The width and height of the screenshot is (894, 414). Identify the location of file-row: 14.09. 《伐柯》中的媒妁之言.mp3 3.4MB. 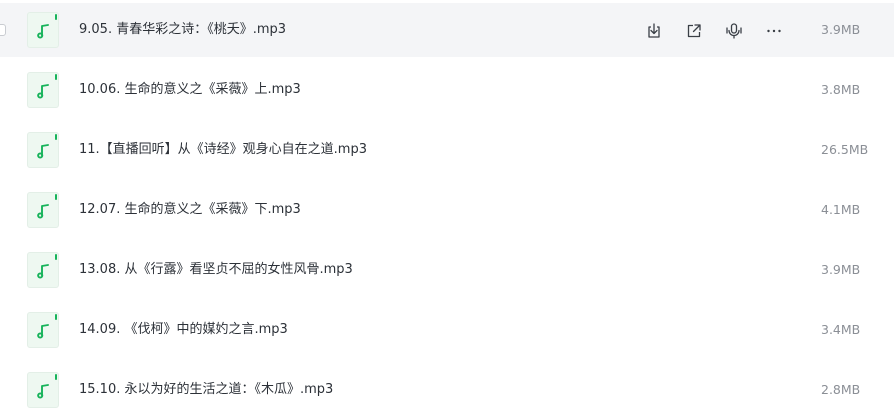
(447, 330).